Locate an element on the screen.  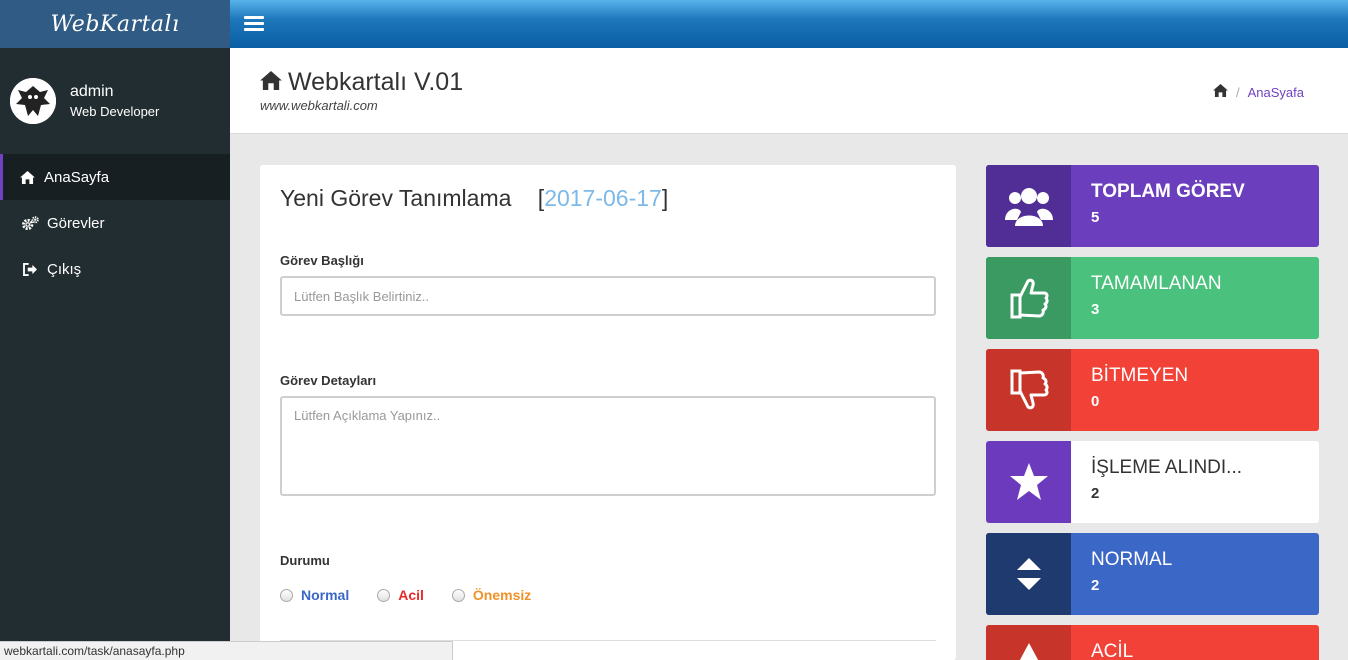
status-radio-acil: Acil is located at coordinates (400, 595).